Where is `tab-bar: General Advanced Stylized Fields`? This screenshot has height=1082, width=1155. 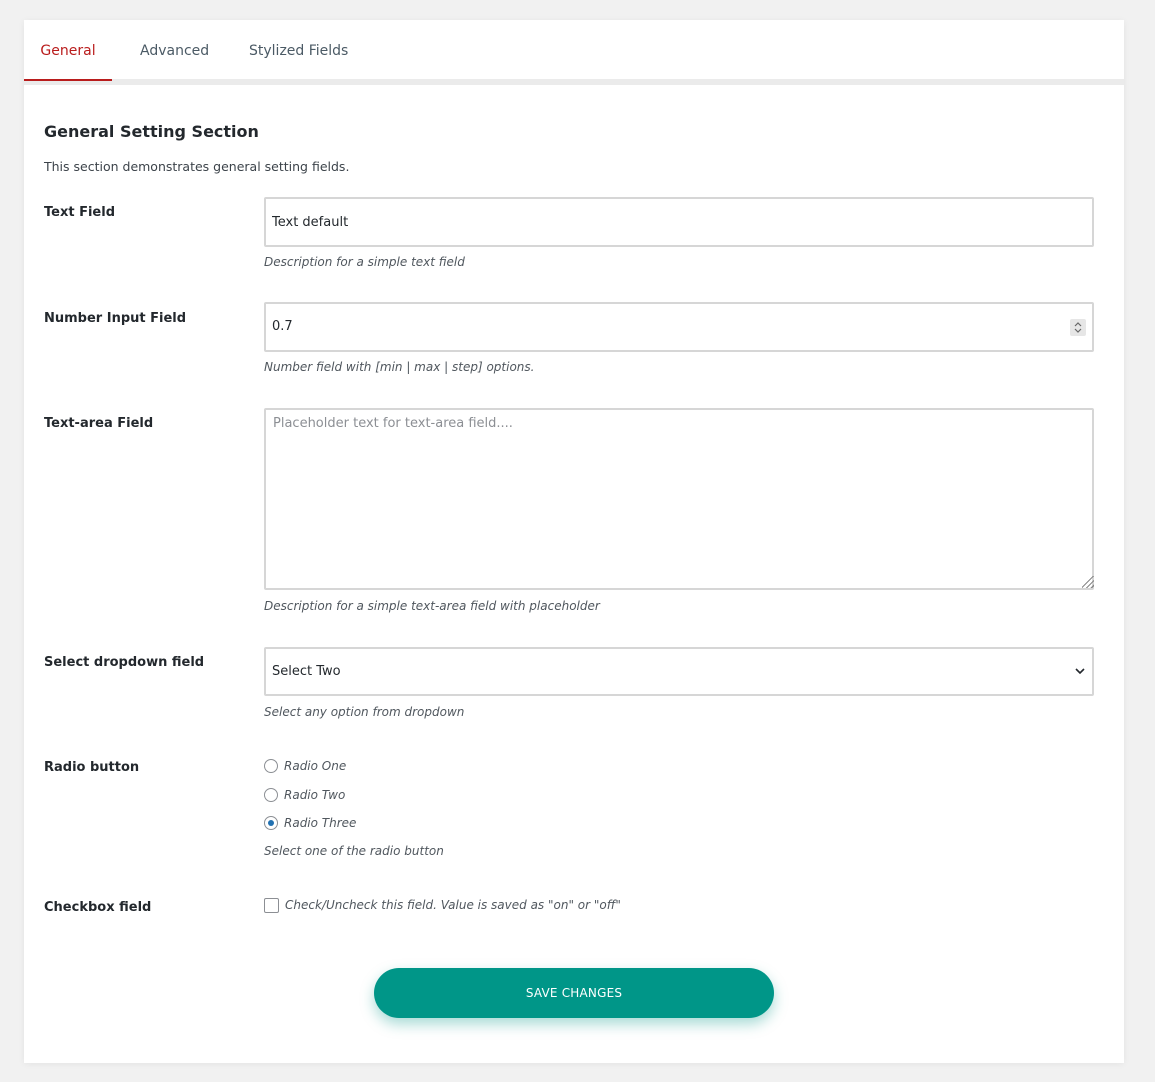 tab-bar: General Advanced Stylized Fields is located at coordinates (574, 52).